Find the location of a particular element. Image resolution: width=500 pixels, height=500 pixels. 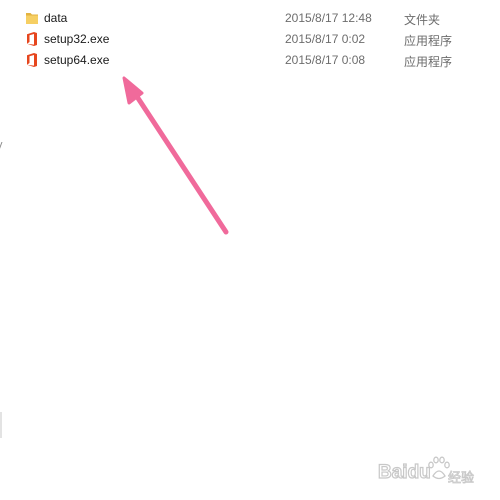

file-row-data: data 2015/8/17 12:48 文件夹 is located at coordinates (250, 18).